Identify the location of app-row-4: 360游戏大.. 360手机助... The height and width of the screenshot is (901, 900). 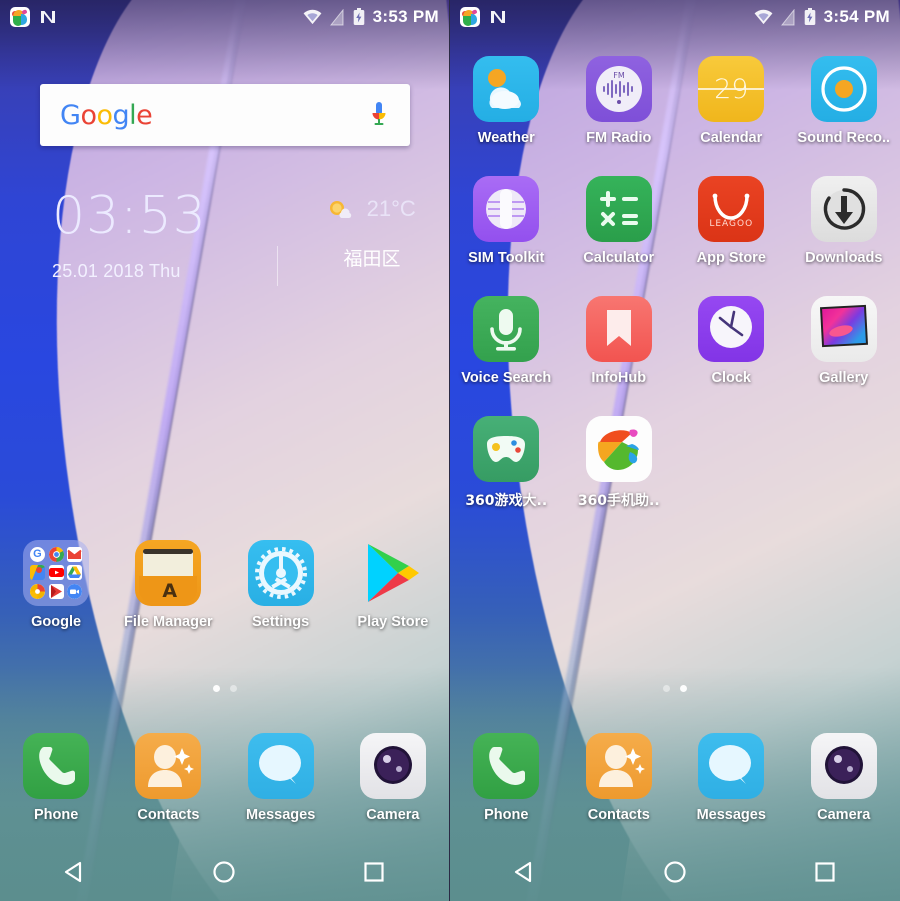
(675, 463).